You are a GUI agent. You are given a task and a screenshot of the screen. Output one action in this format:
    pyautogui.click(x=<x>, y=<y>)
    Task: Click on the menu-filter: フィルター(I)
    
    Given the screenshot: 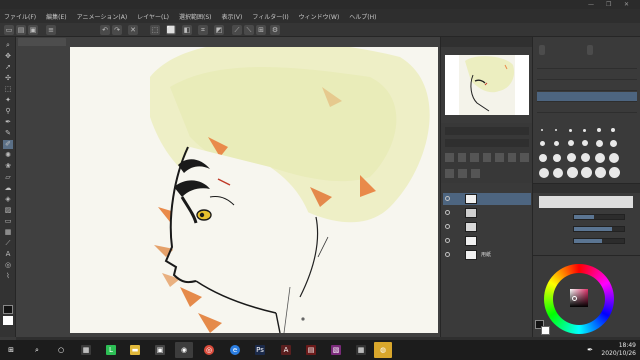 What is the action you would take?
    pyautogui.click(x=270, y=16)
    